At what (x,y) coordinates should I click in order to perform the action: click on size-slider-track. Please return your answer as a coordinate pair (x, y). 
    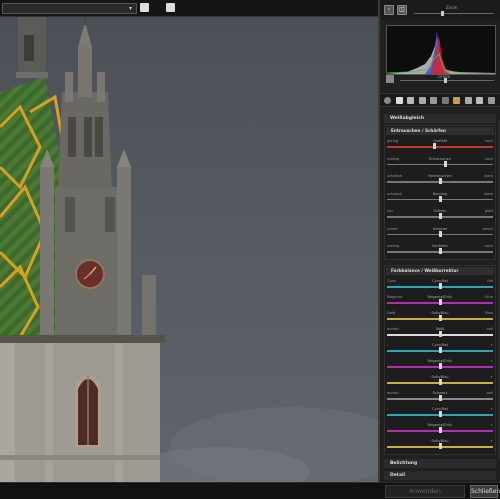
    Looking at the image, I should click on (447, 80).